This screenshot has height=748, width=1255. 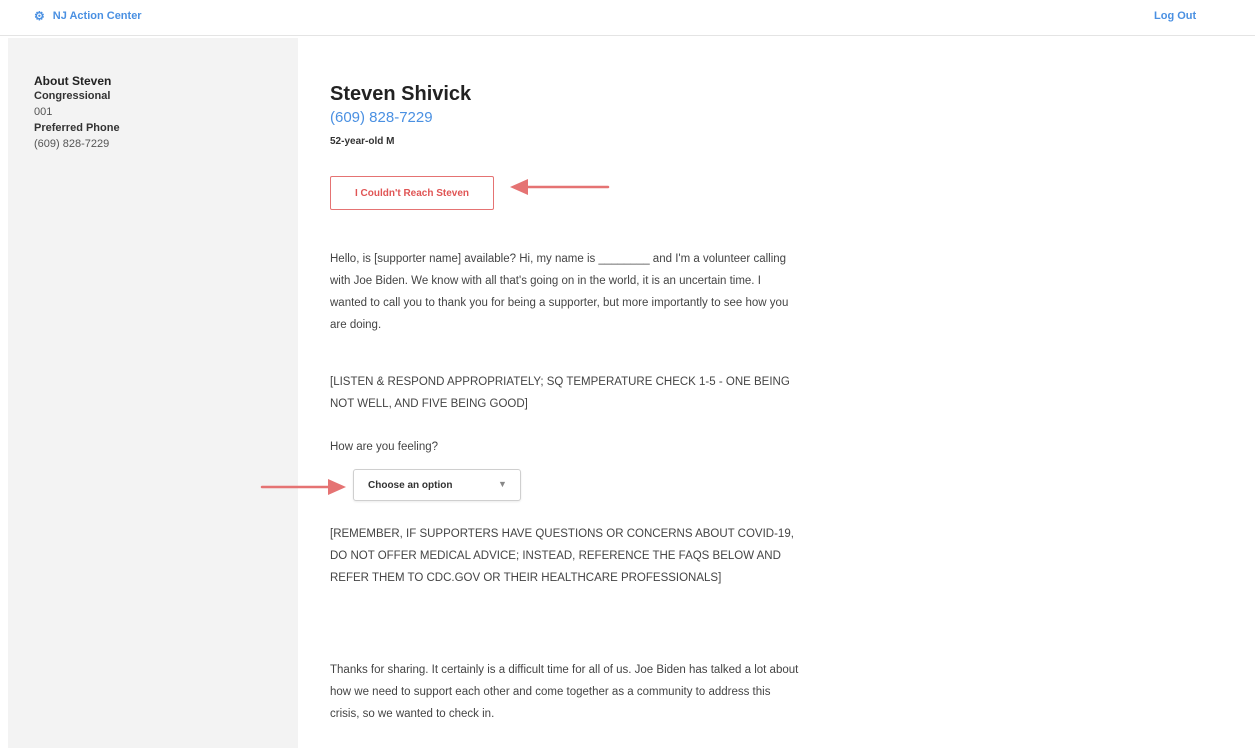 I want to click on about-title: About Steven, so click(x=73, y=81).